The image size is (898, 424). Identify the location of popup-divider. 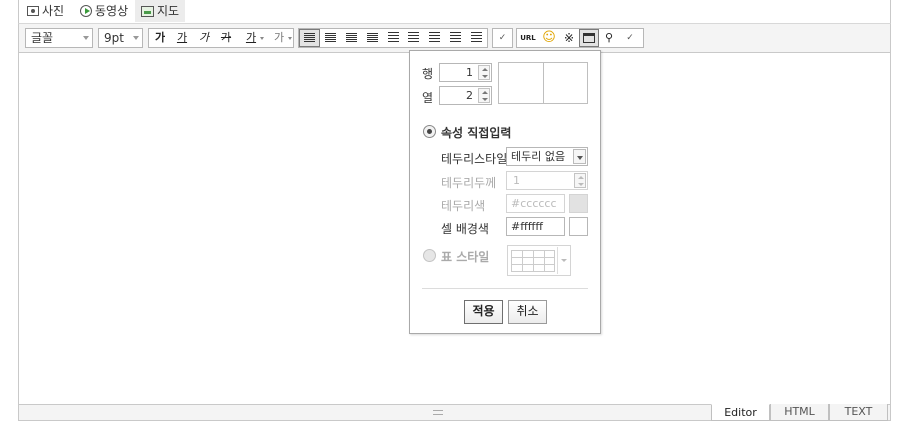
(505, 288).